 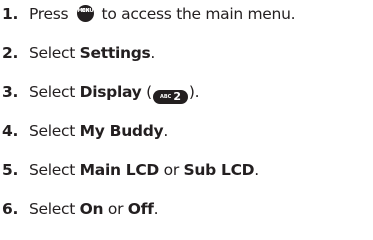 I want to click on menu-option-main-lcd: Main LCD, so click(x=119, y=170).